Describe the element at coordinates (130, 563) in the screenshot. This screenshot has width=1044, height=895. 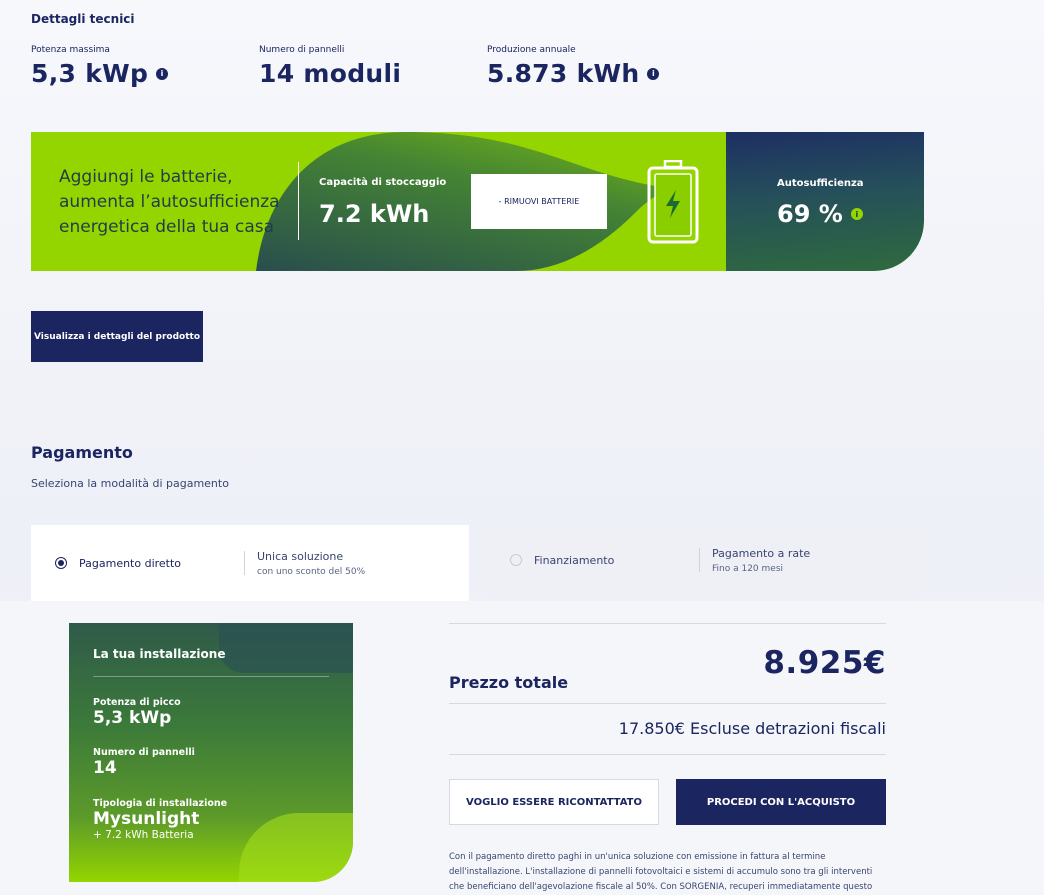
I see `payment-option-label: Pagamento diretto` at that location.